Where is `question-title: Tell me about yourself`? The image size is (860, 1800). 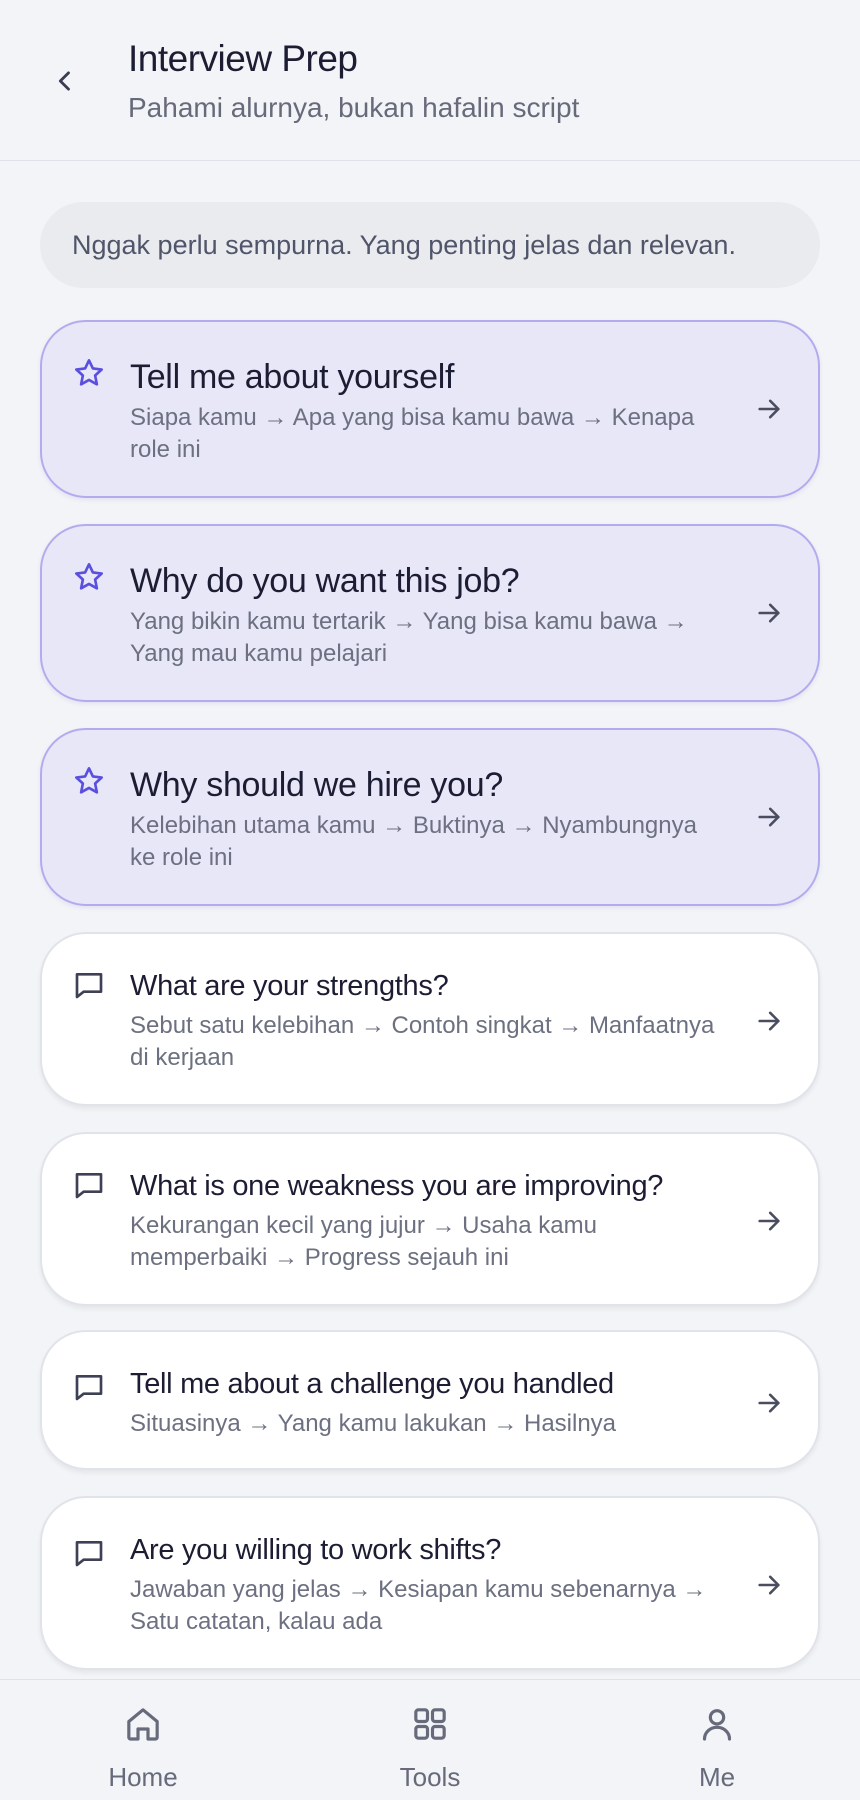 question-title: Tell me about yourself is located at coordinates (292, 377).